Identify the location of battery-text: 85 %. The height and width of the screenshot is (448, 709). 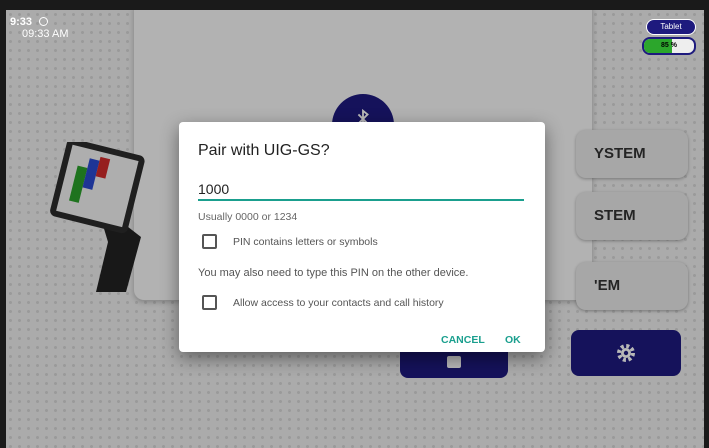
(669, 45).